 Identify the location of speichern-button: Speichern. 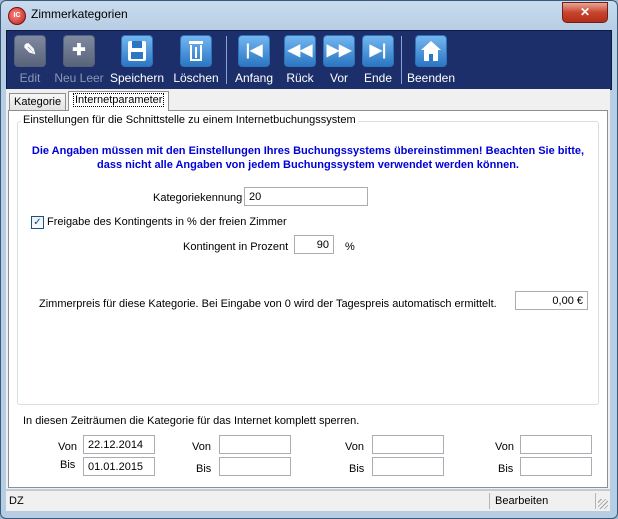
(137, 60).